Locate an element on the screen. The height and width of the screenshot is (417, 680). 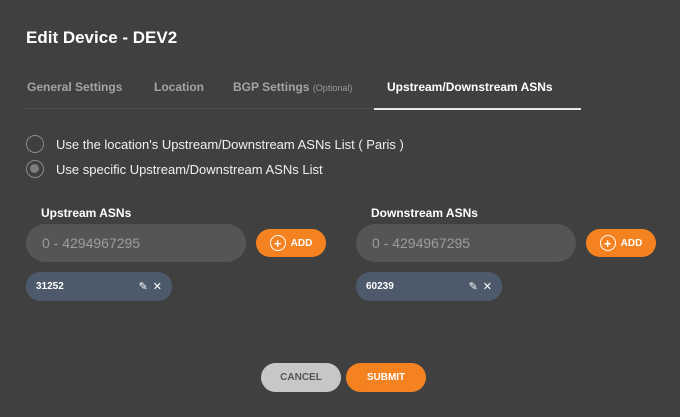
downstream-asn-input is located at coordinates (466, 243).